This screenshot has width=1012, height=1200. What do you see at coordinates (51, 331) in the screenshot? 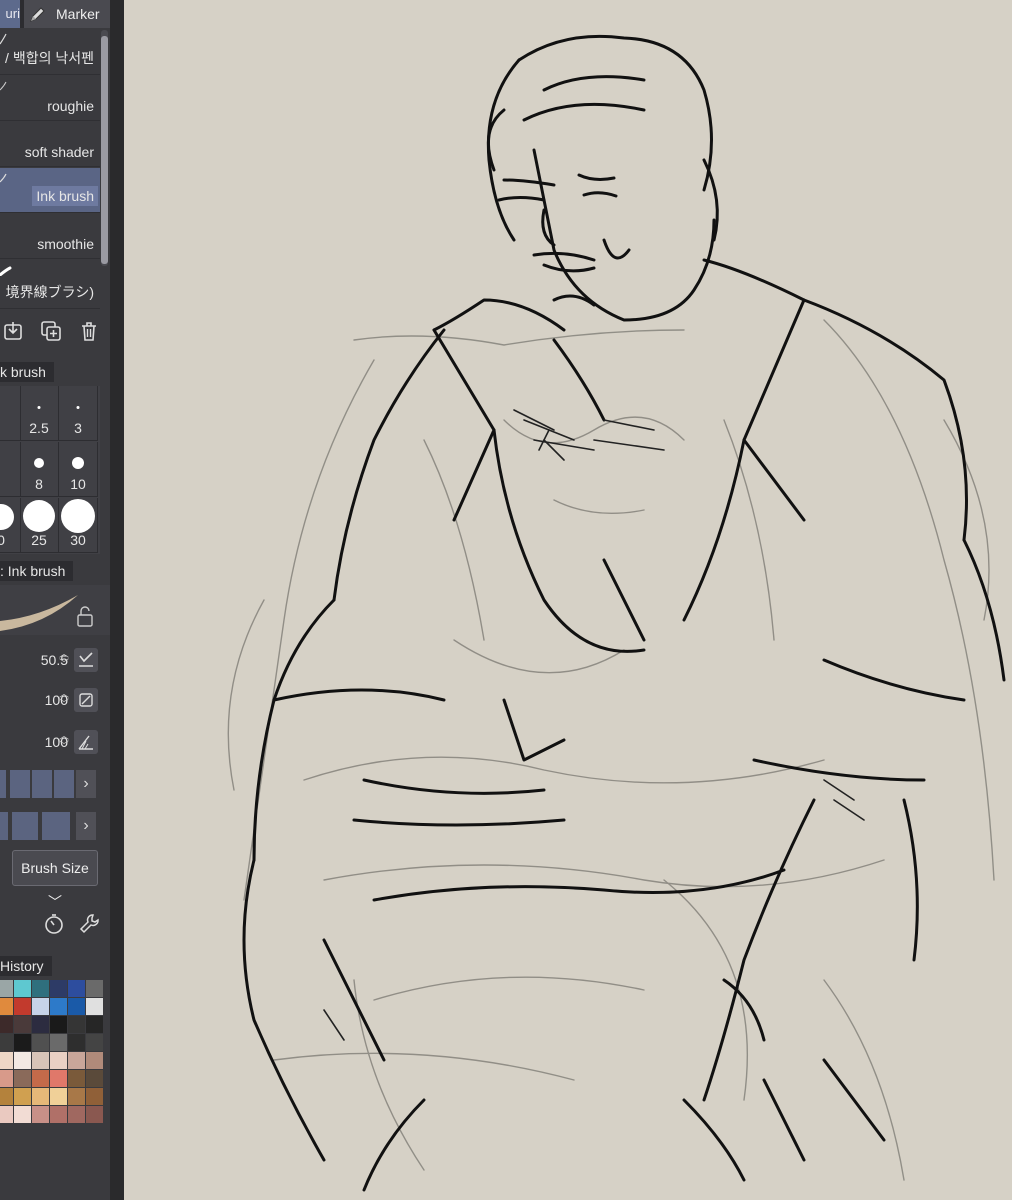
I see `duplicate-icon` at bounding box center [51, 331].